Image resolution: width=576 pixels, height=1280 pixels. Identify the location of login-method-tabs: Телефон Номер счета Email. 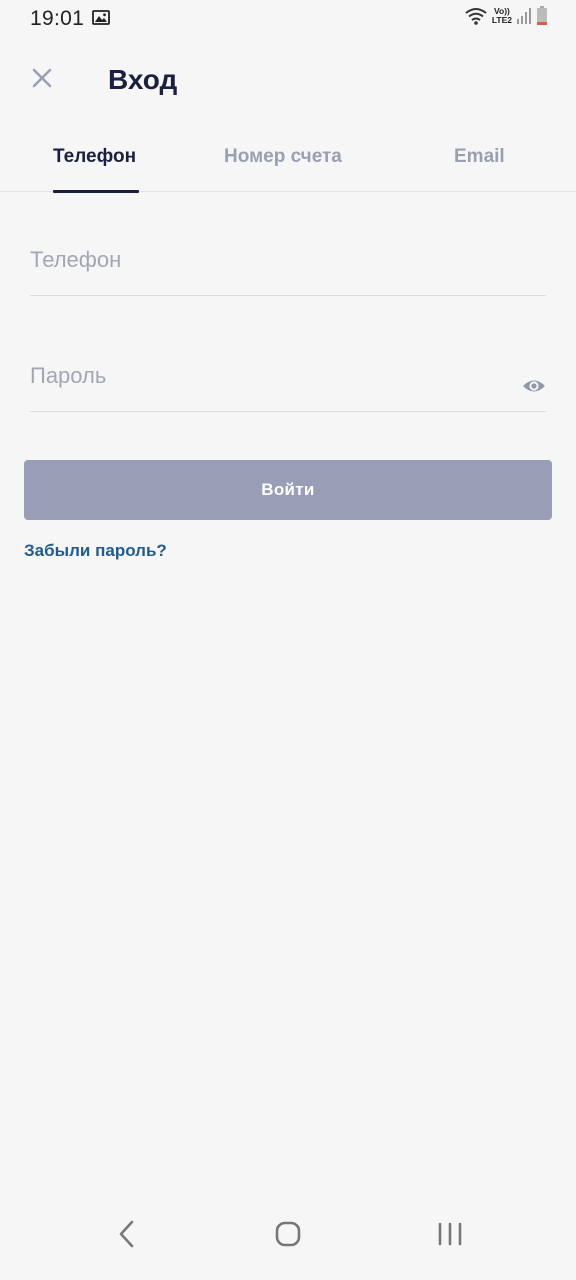
(288, 161).